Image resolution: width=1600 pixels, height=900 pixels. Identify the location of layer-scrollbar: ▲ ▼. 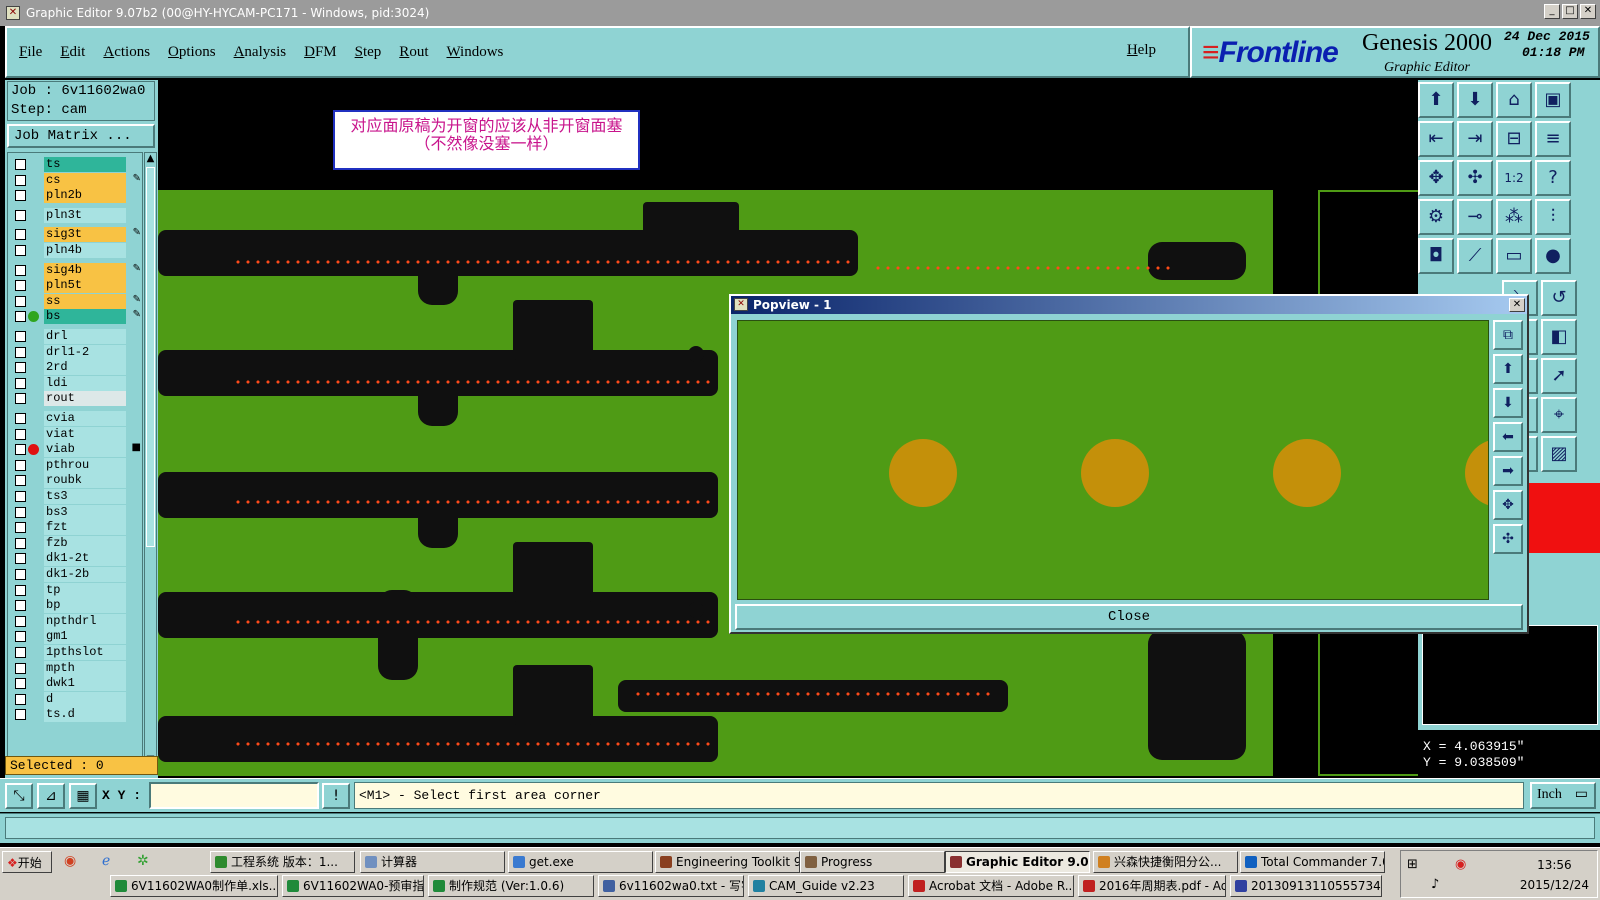
(150, 459).